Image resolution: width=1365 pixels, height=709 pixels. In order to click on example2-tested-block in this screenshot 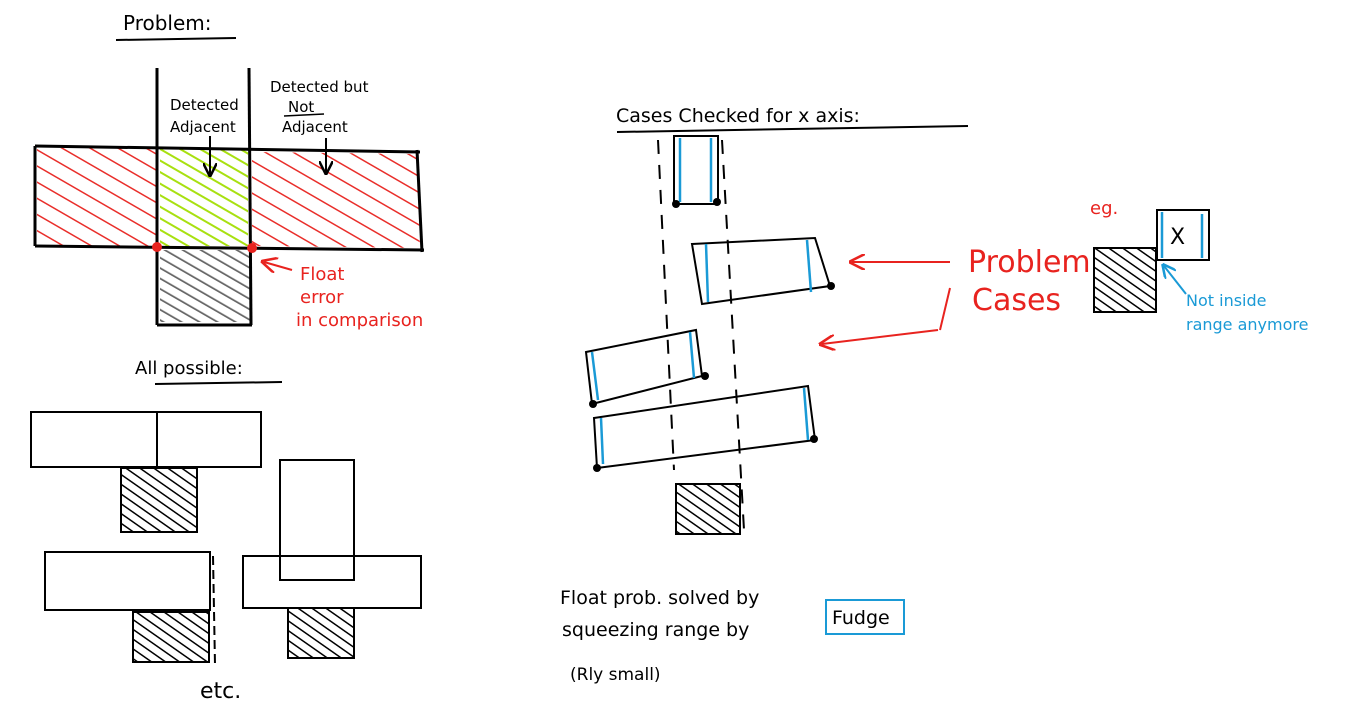, I will do `click(321, 633)`.